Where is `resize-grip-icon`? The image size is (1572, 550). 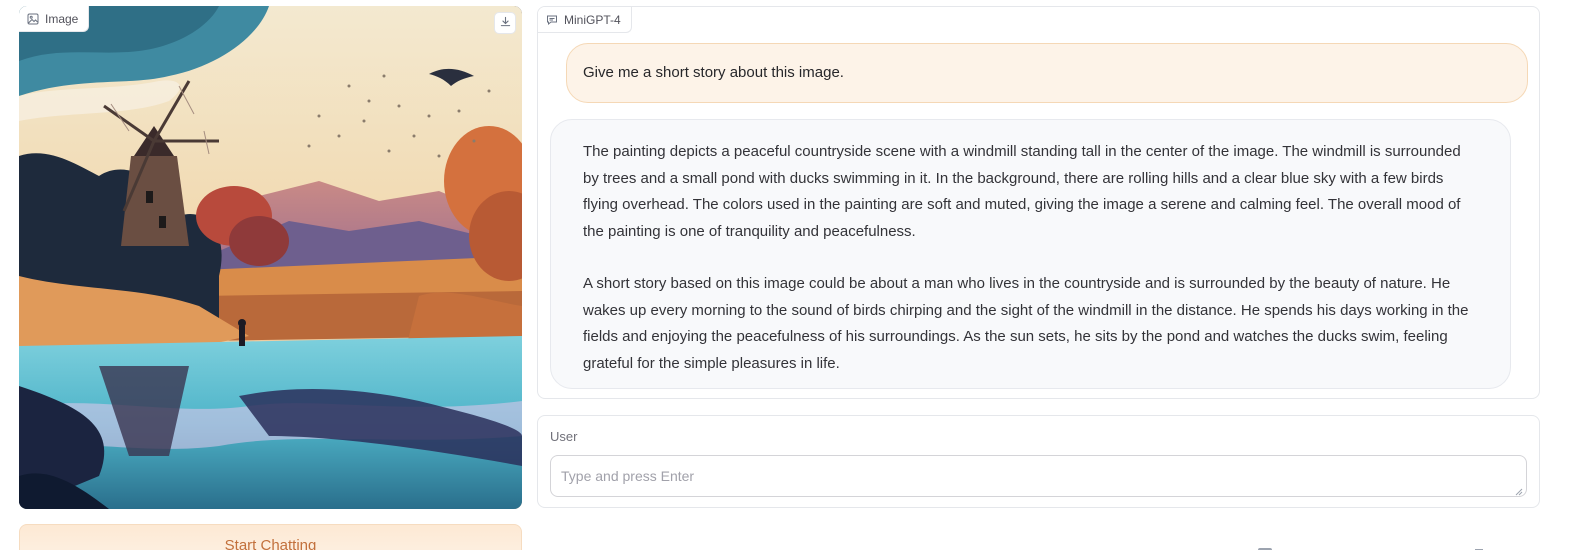
resize-grip-icon is located at coordinates (1519, 489).